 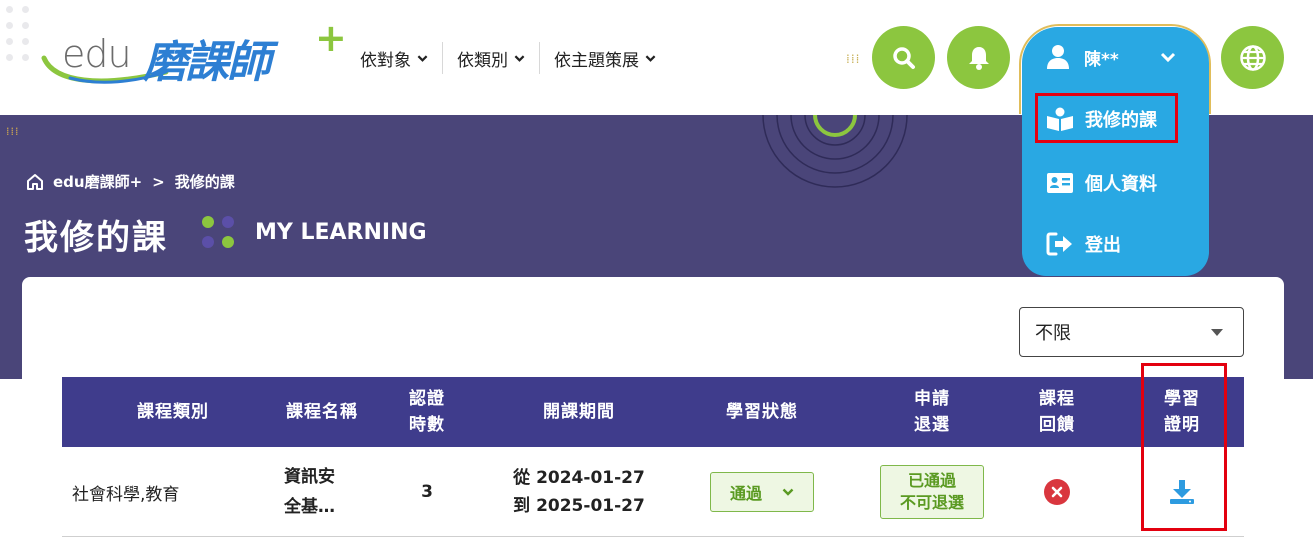 I want to click on id-card-icon, so click(x=1060, y=183).